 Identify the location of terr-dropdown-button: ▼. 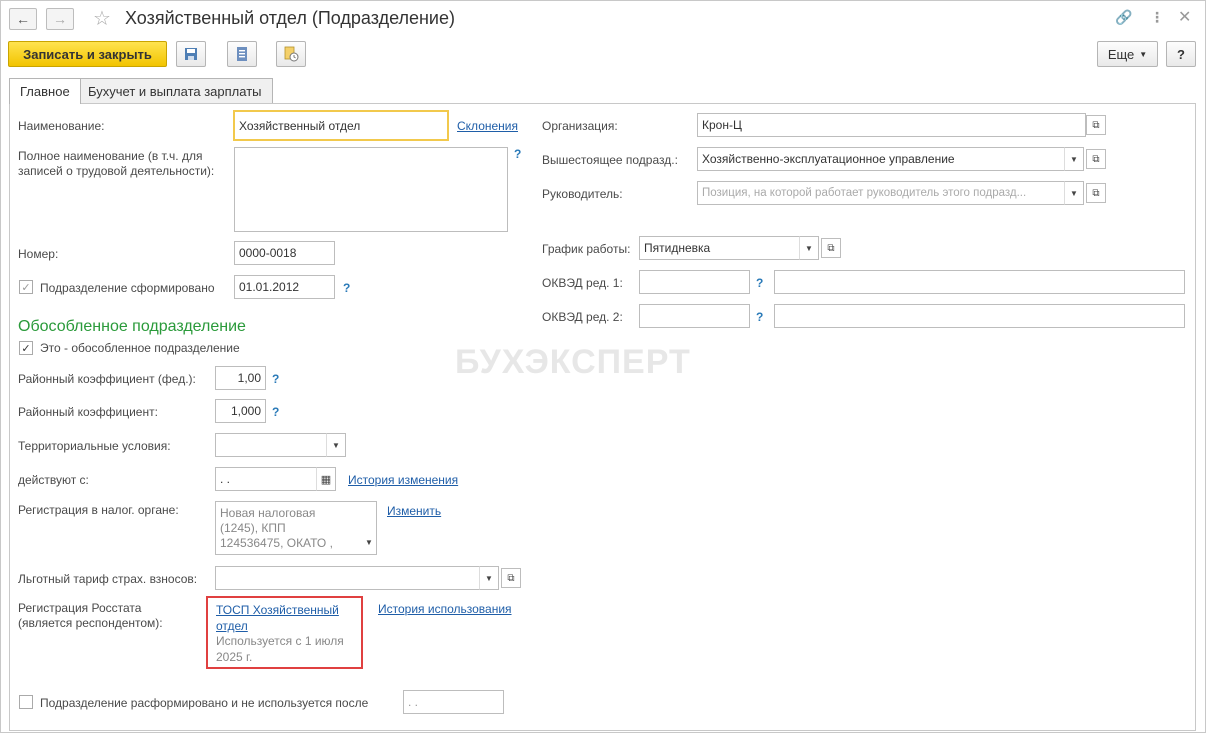
(336, 445).